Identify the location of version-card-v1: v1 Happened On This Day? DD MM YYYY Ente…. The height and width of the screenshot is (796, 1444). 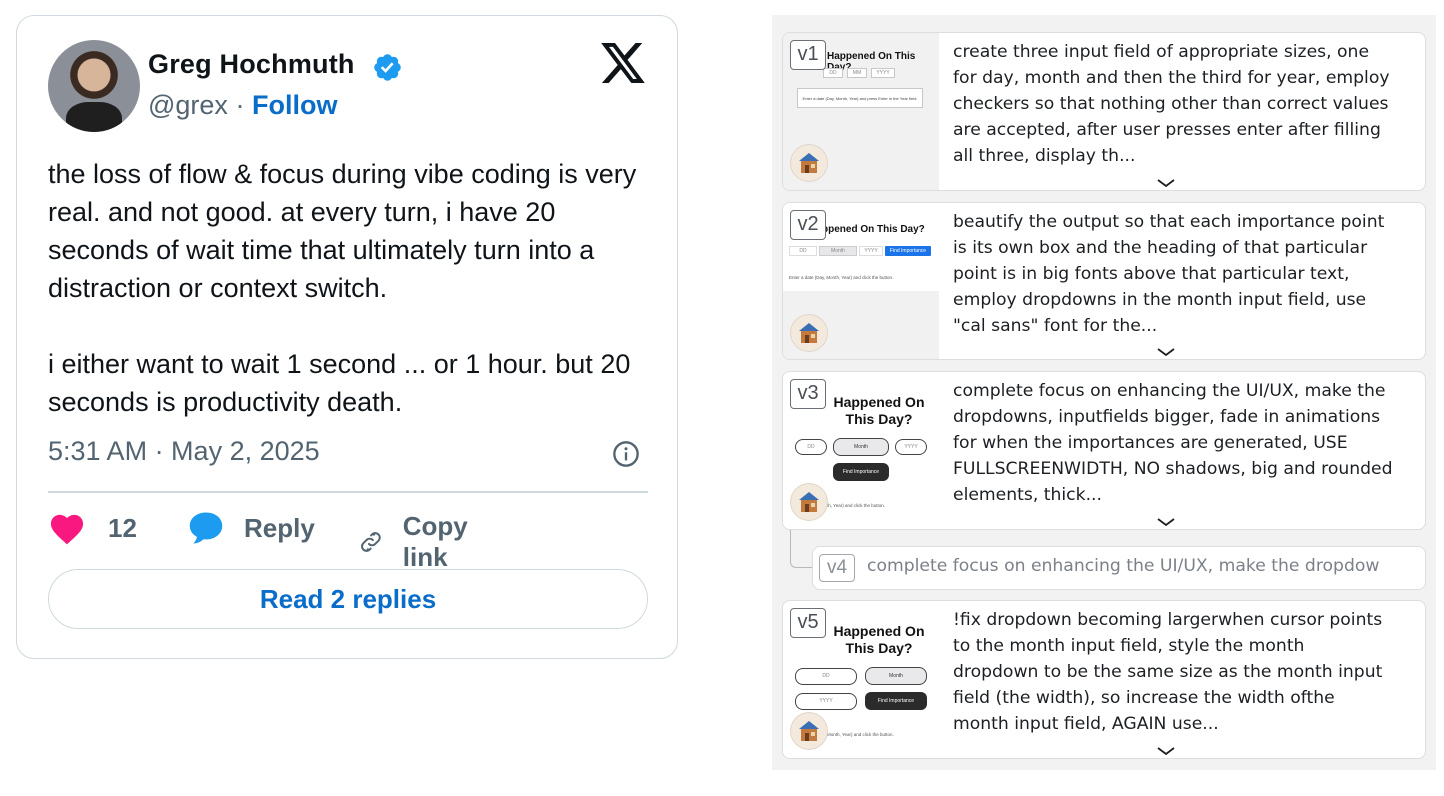
(1104, 111).